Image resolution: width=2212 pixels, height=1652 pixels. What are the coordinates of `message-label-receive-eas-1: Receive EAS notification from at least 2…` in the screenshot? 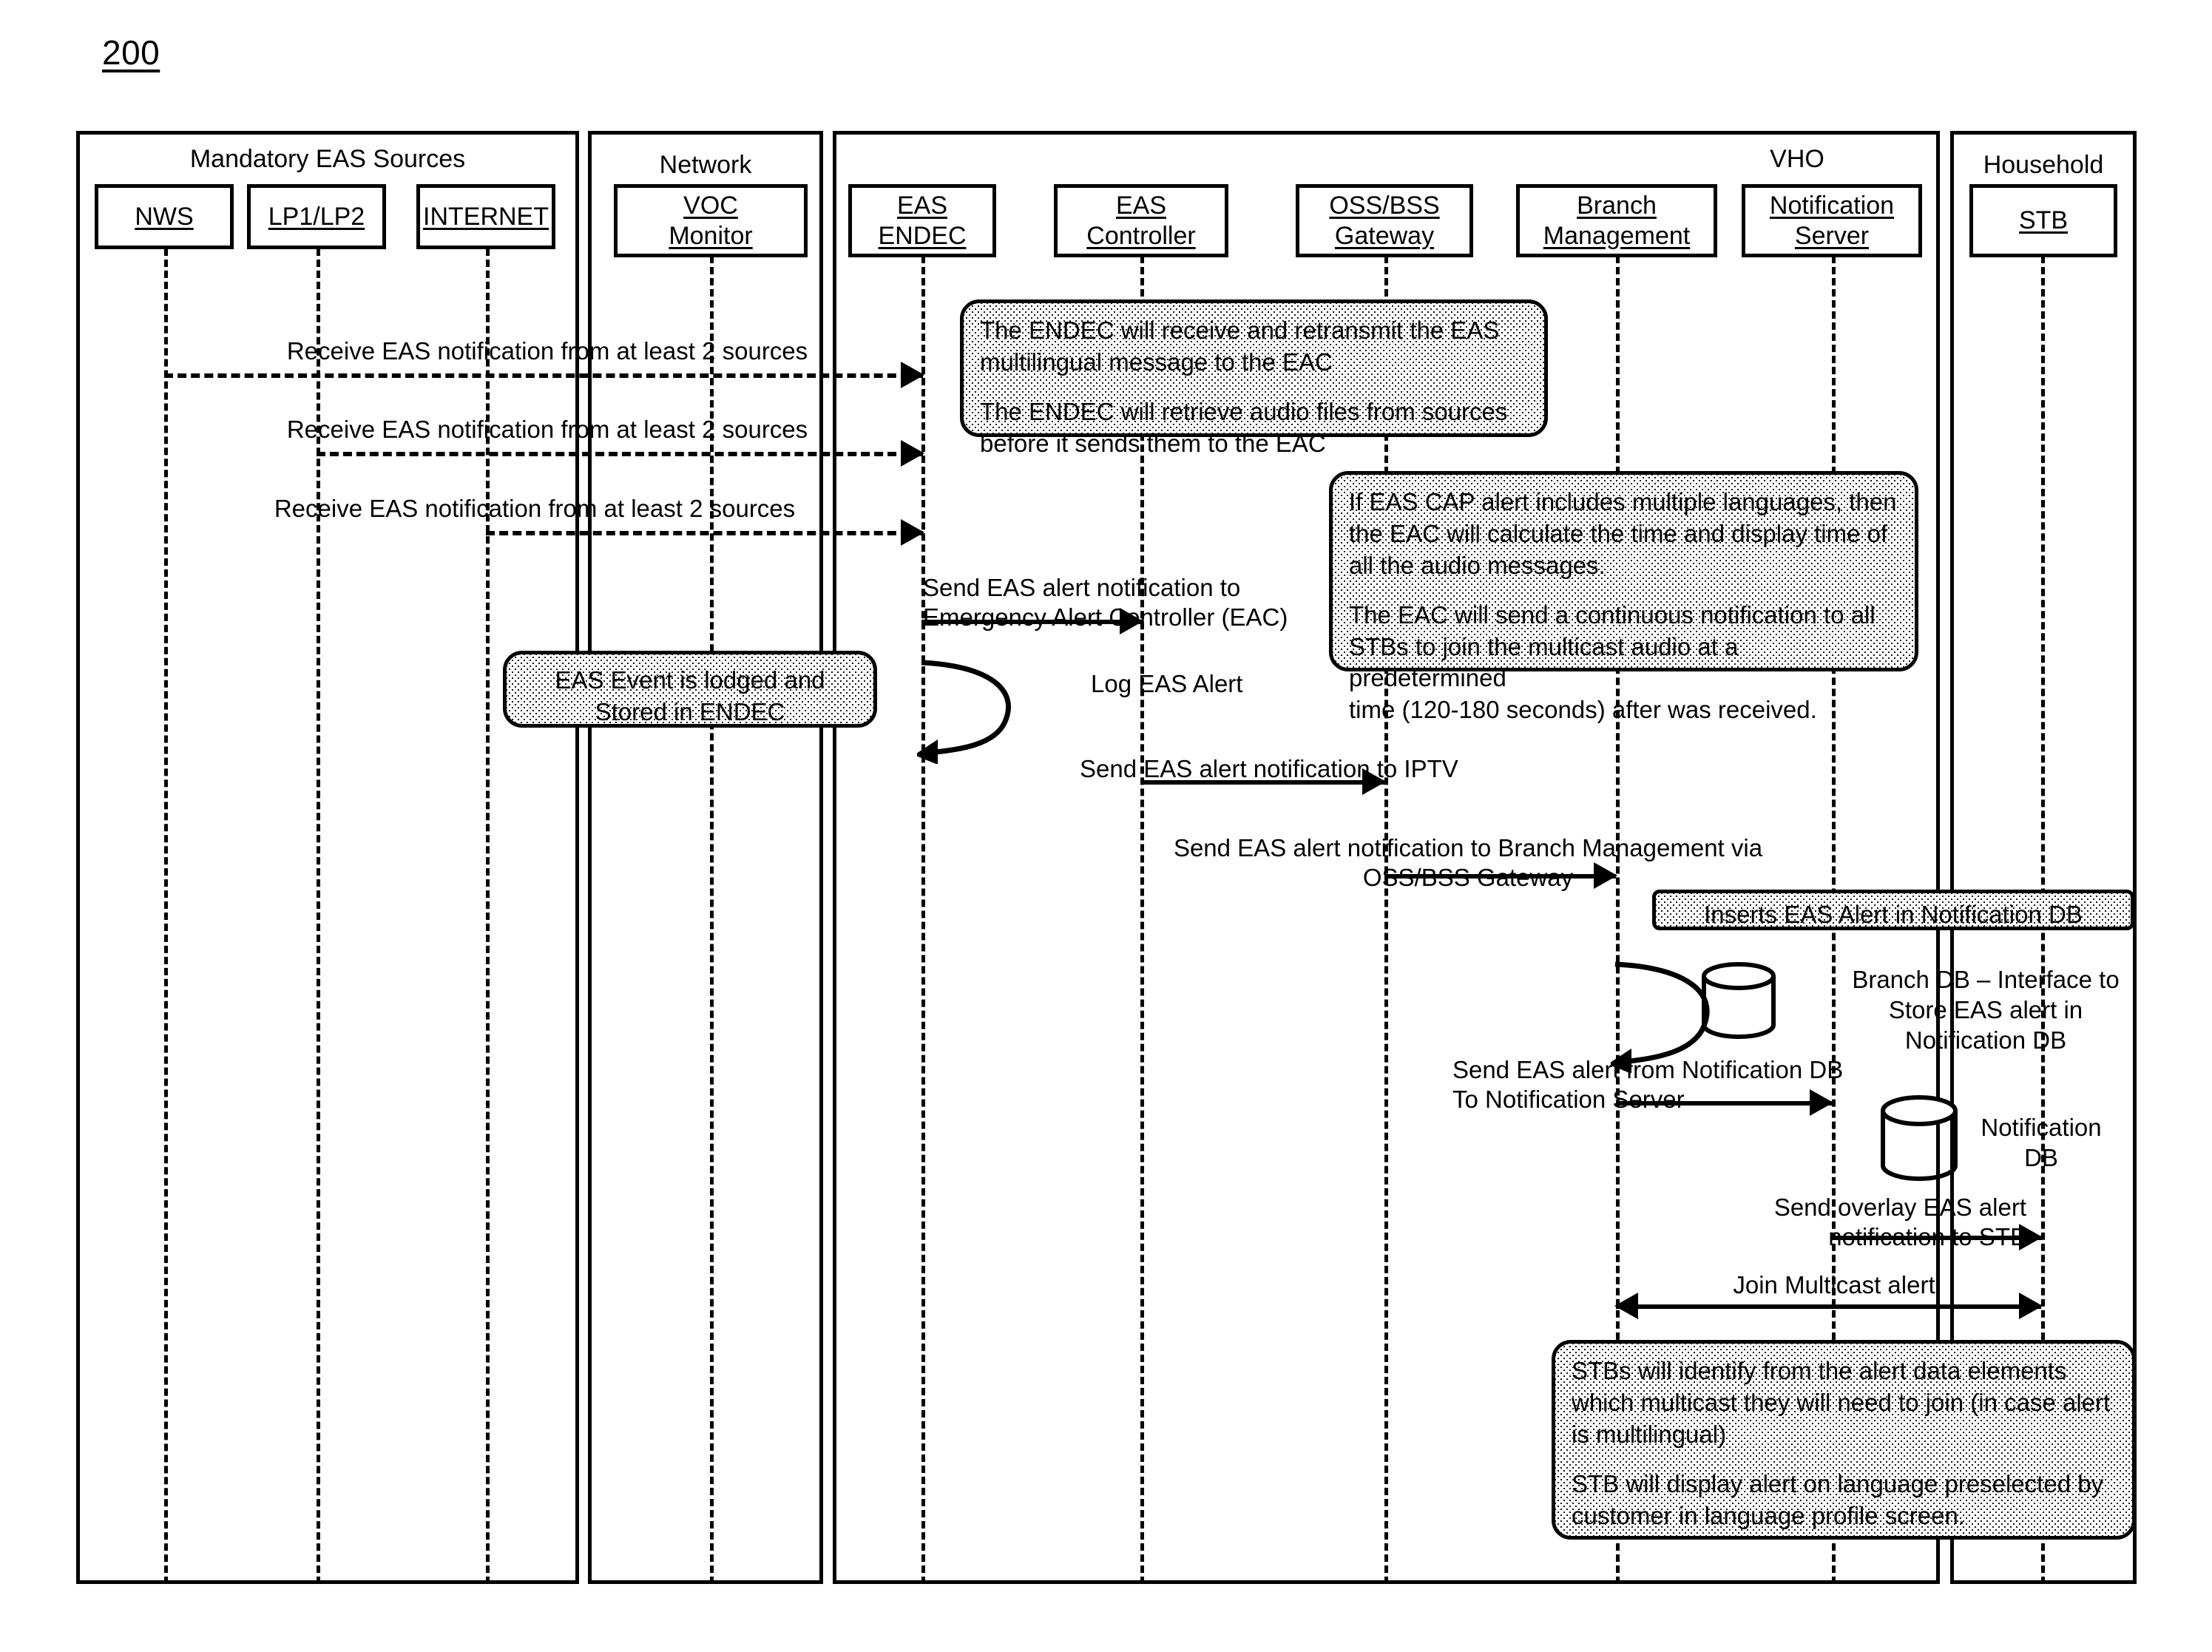 It's located at (547, 351).